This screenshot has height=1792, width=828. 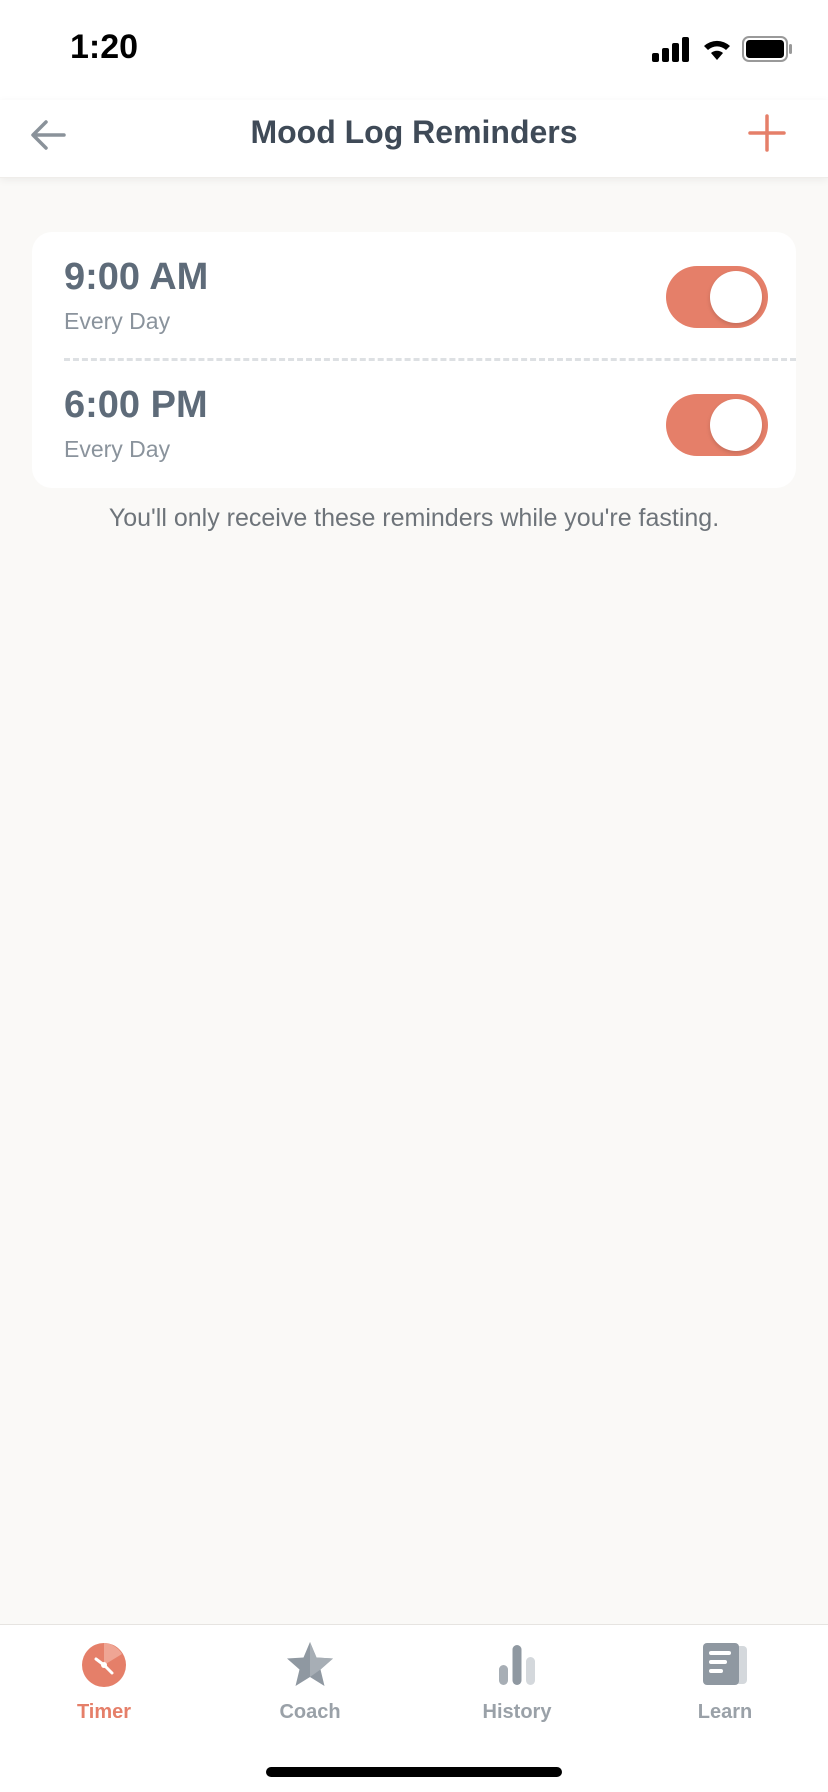 I want to click on reminder-row: 9:00 AM Every Day, so click(x=414, y=296).